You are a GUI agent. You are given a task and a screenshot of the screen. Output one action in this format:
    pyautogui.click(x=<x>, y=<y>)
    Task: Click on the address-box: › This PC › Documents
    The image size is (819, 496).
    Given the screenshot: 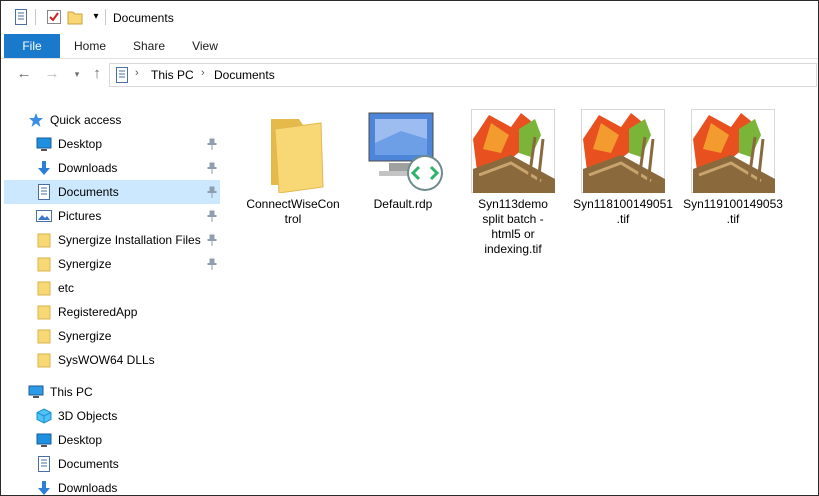 What is the action you would take?
    pyautogui.click(x=463, y=75)
    